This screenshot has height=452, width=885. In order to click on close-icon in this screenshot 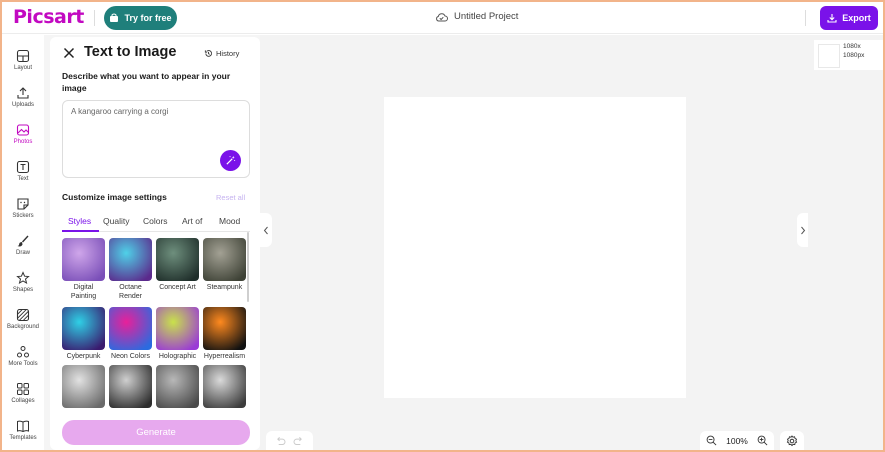, I will do `click(69, 53)`.